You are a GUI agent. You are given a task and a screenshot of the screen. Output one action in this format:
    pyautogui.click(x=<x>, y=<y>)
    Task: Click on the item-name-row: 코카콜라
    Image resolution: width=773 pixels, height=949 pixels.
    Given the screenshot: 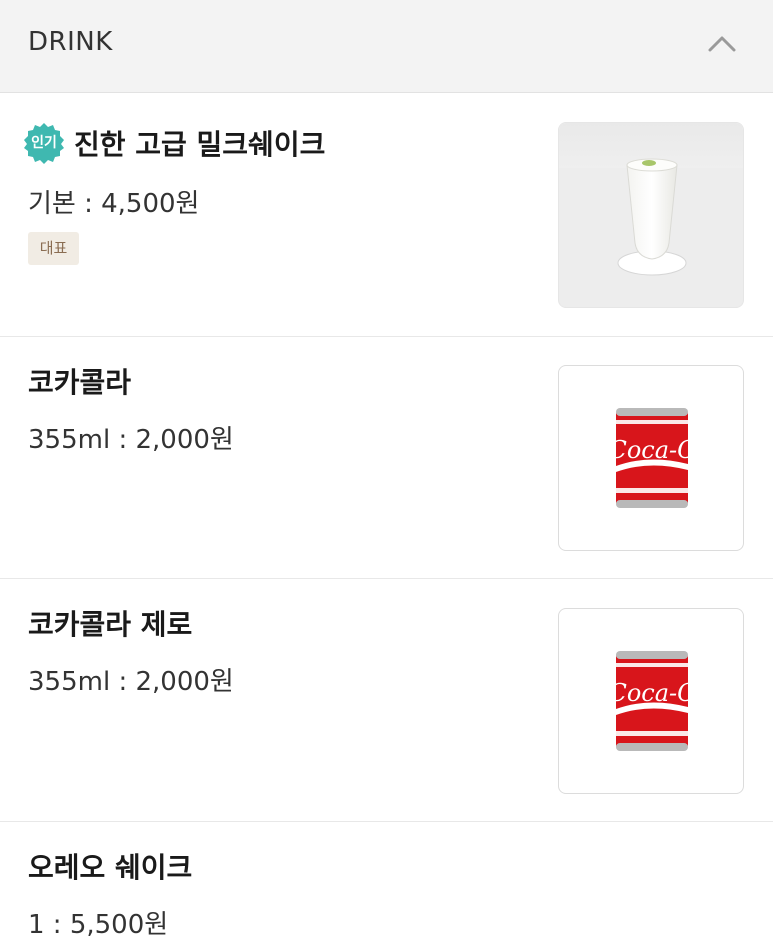 What is the action you would take?
    pyautogui.click(x=76, y=381)
    